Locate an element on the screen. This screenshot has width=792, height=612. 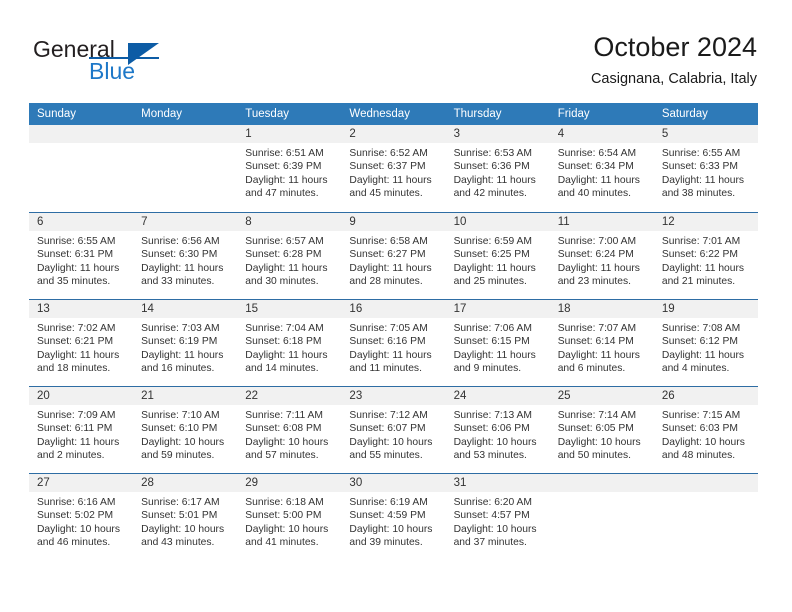
general-blue-logo: General Blue is located at coordinates (123, 62).